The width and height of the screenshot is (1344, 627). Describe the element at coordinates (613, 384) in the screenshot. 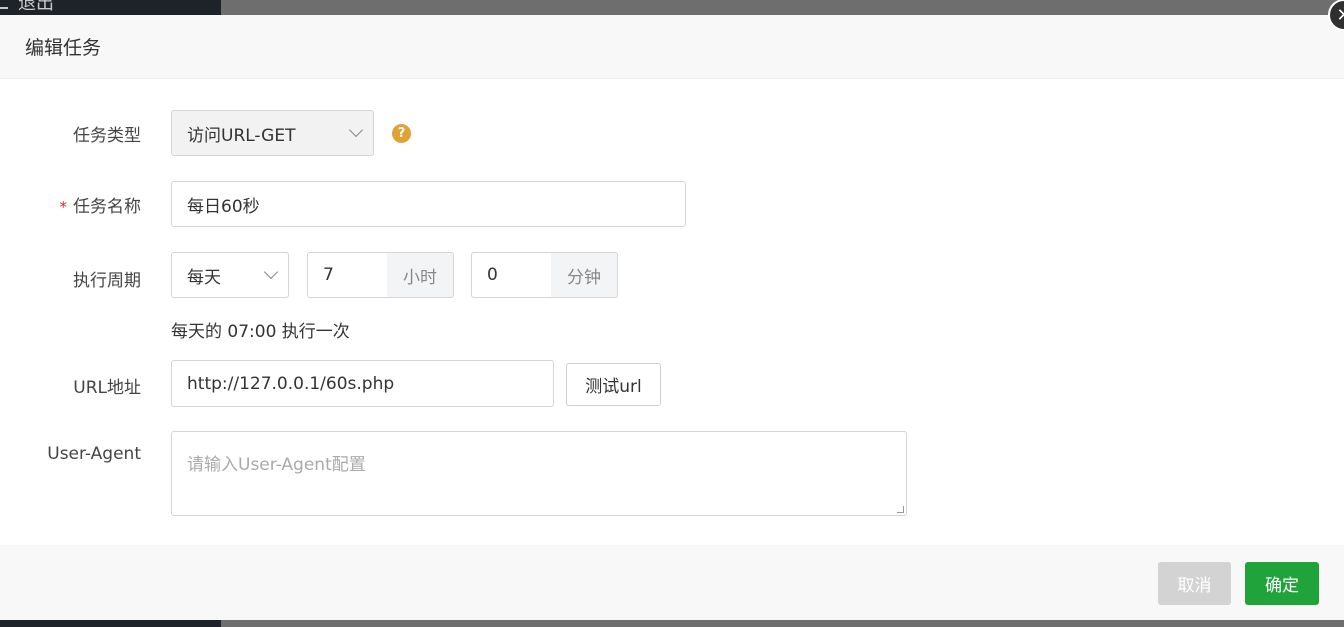

I see `test-url-button: 测试url` at that location.